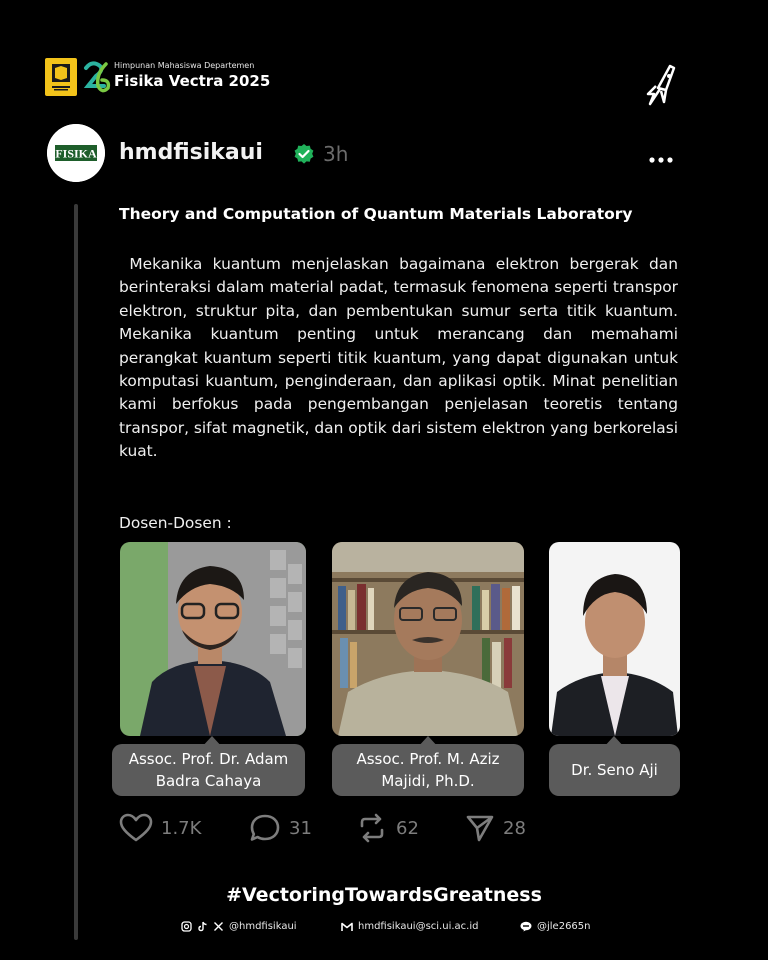  Describe the element at coordinates (97, 77) in the screenshot. I see `vectra-logo` at that location.